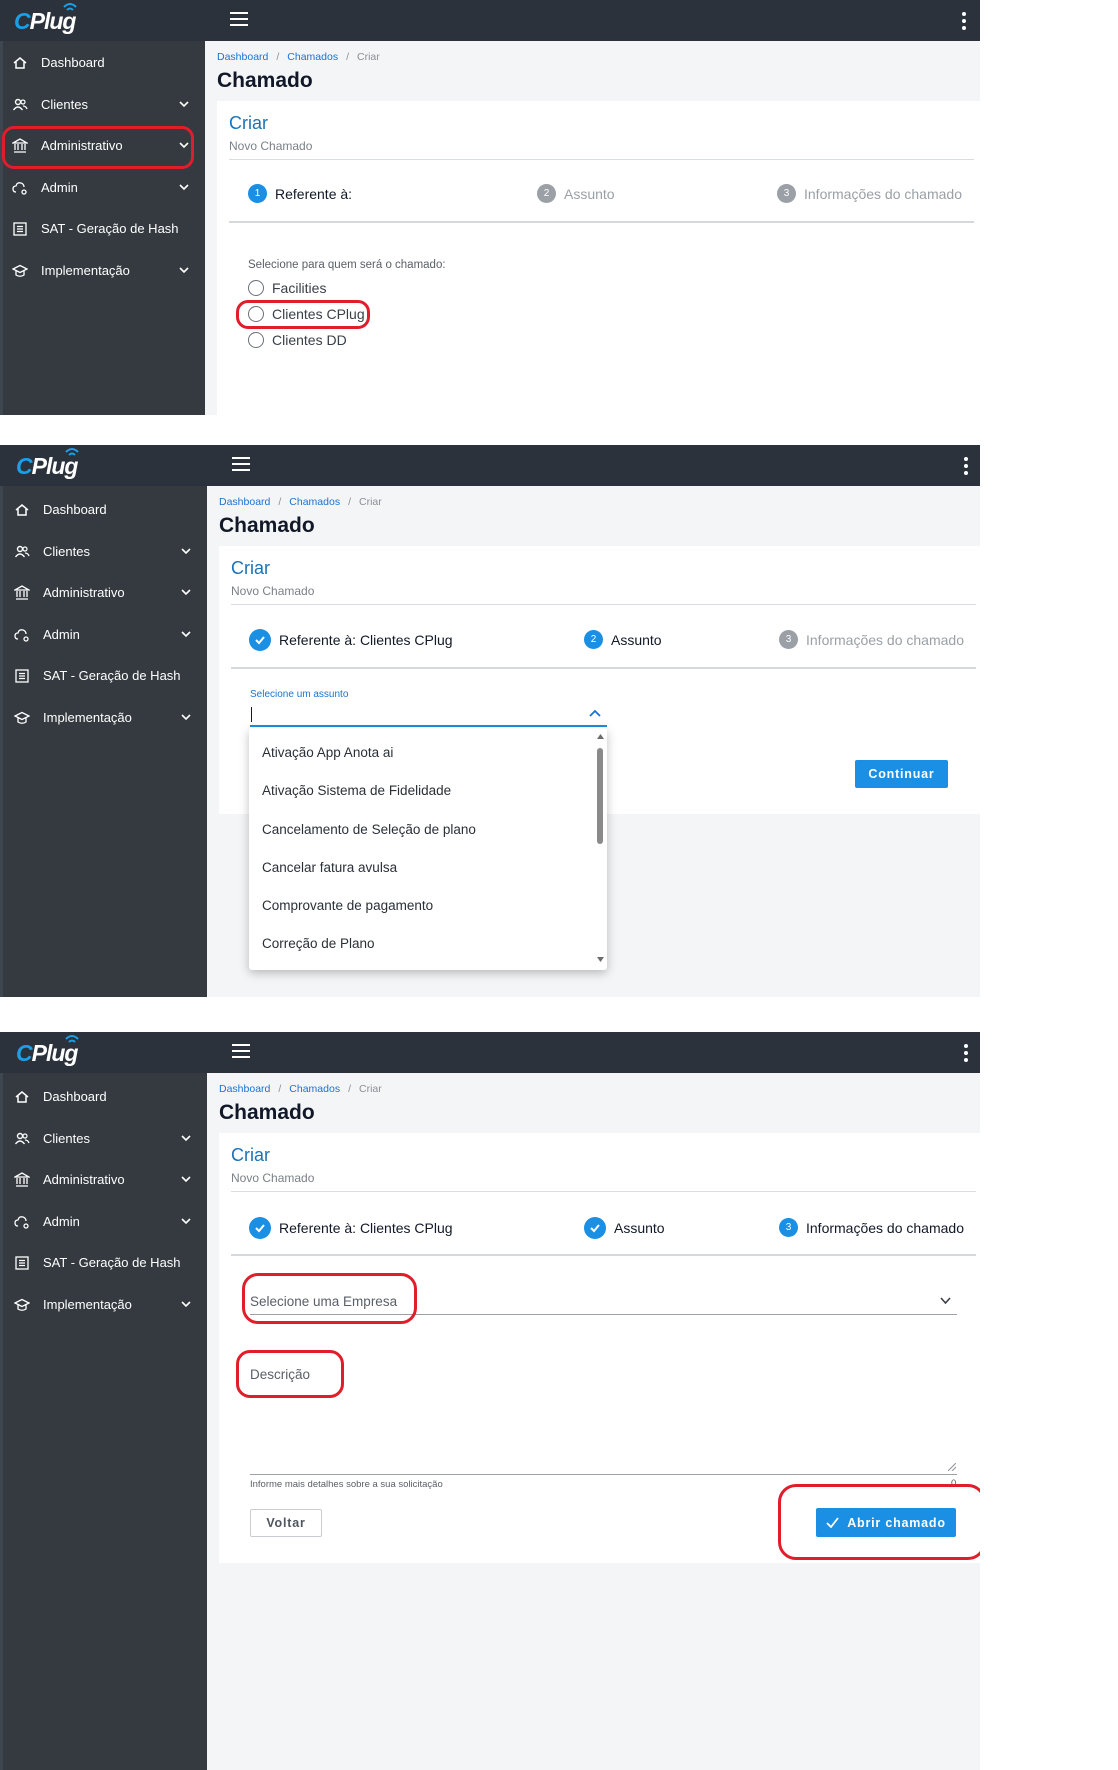  Describe the element at coordinates (901, 774) in the screenshot. I see `continue-button: Continuar` at that location.